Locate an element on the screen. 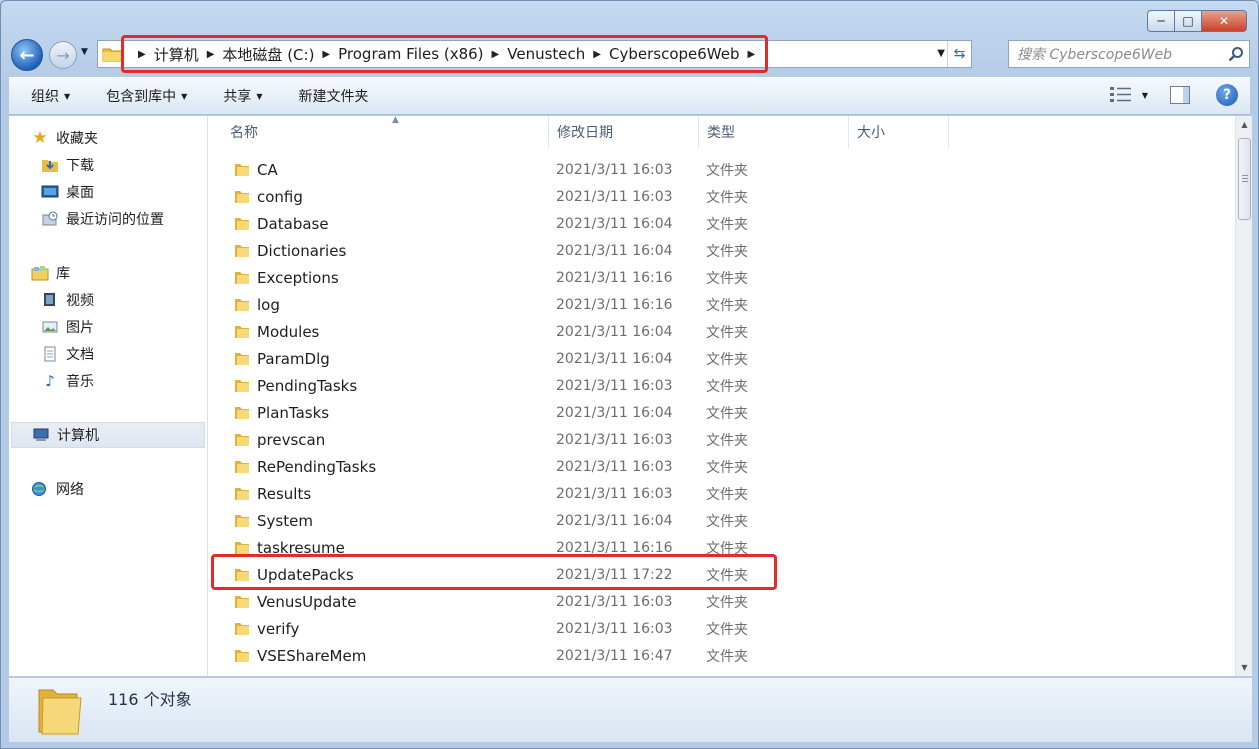 The width and height of the screenshot is (1259, 749). search-icon is located at coordinates (1236, 54).